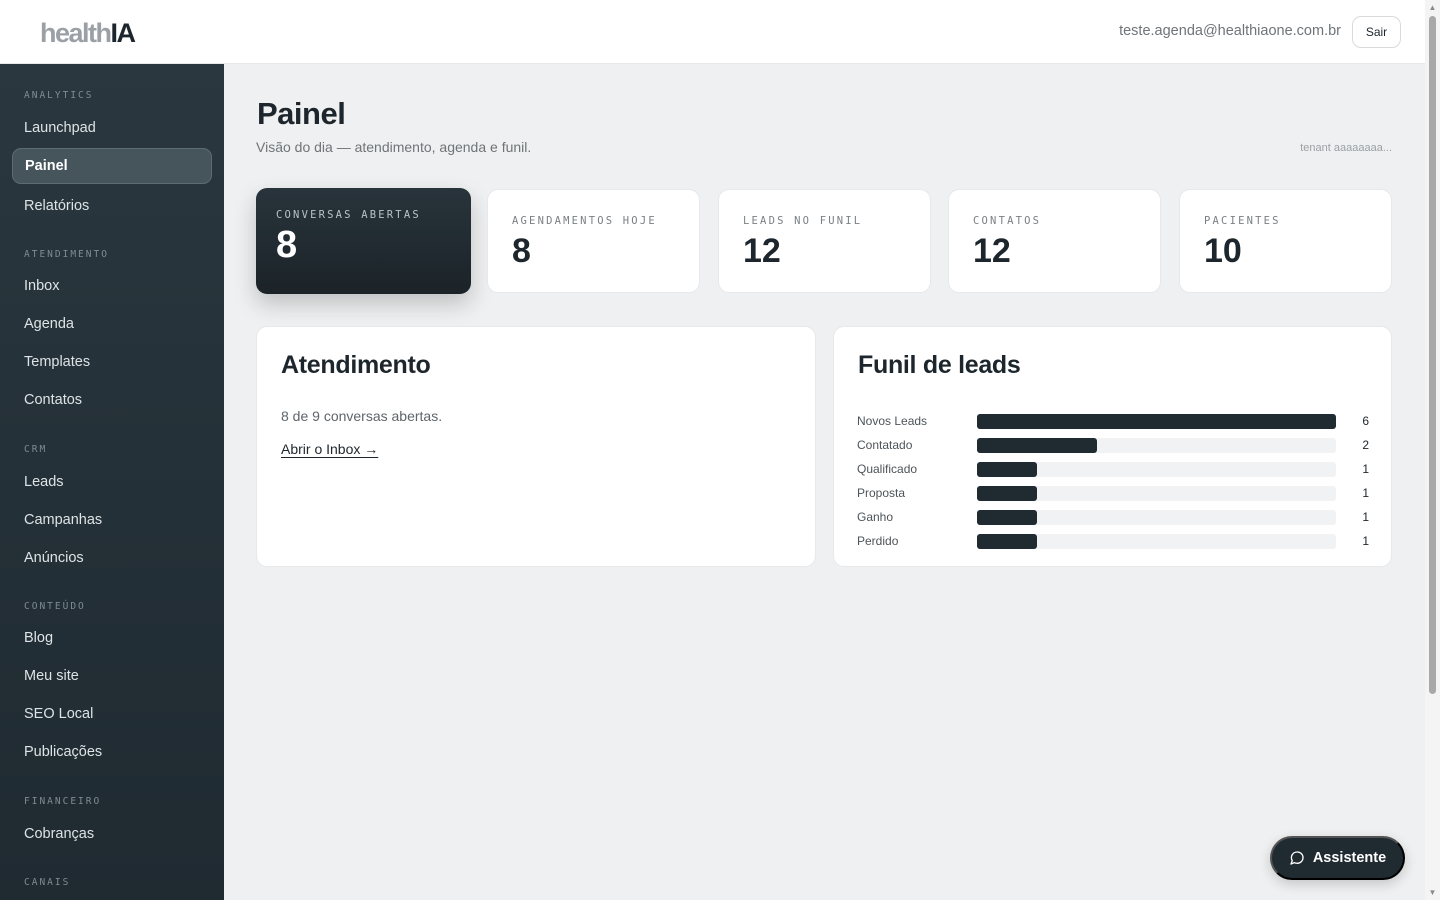 The image size is (1440, 900). Describe the element at coordinates (1365, 445) in the screenshot. I see `funnel-stage-count: 2` at that location.